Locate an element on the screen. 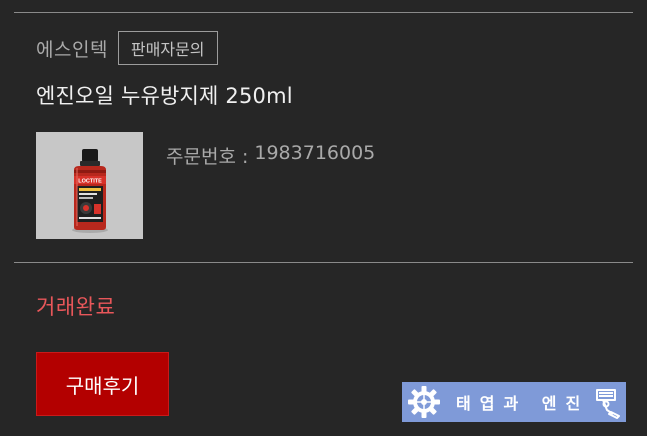 Image resolution: width=647 pixels, height=436 pixels. product-thumbnail: LOCTITE is located at coordinates (89, 185).